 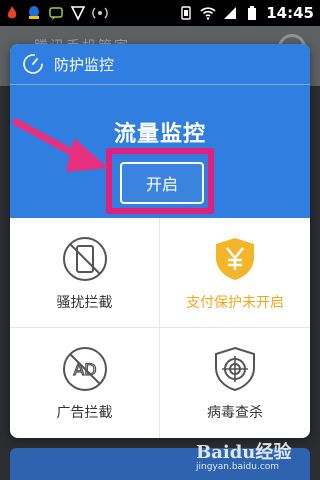 I want to click on qq-icon, so click(x=34, y=12).